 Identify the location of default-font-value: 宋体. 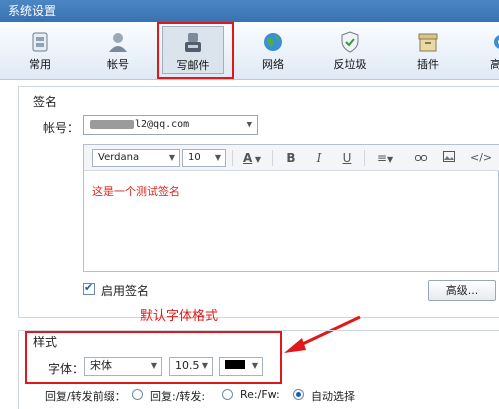
(101, 365).